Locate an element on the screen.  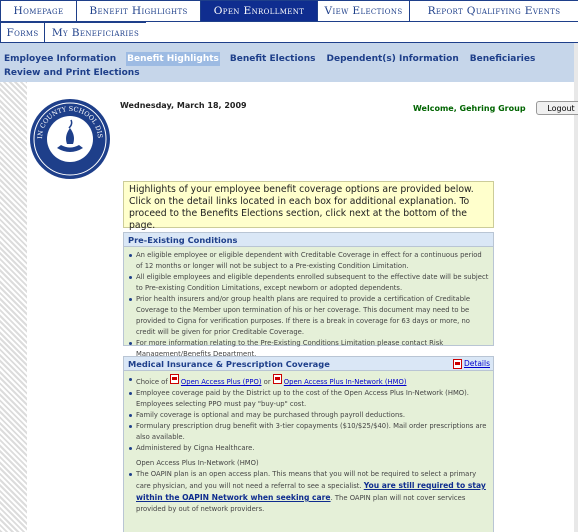
subnav-item-benefit-highlights: Benefit Highlights is located at coordinates (173, 59).